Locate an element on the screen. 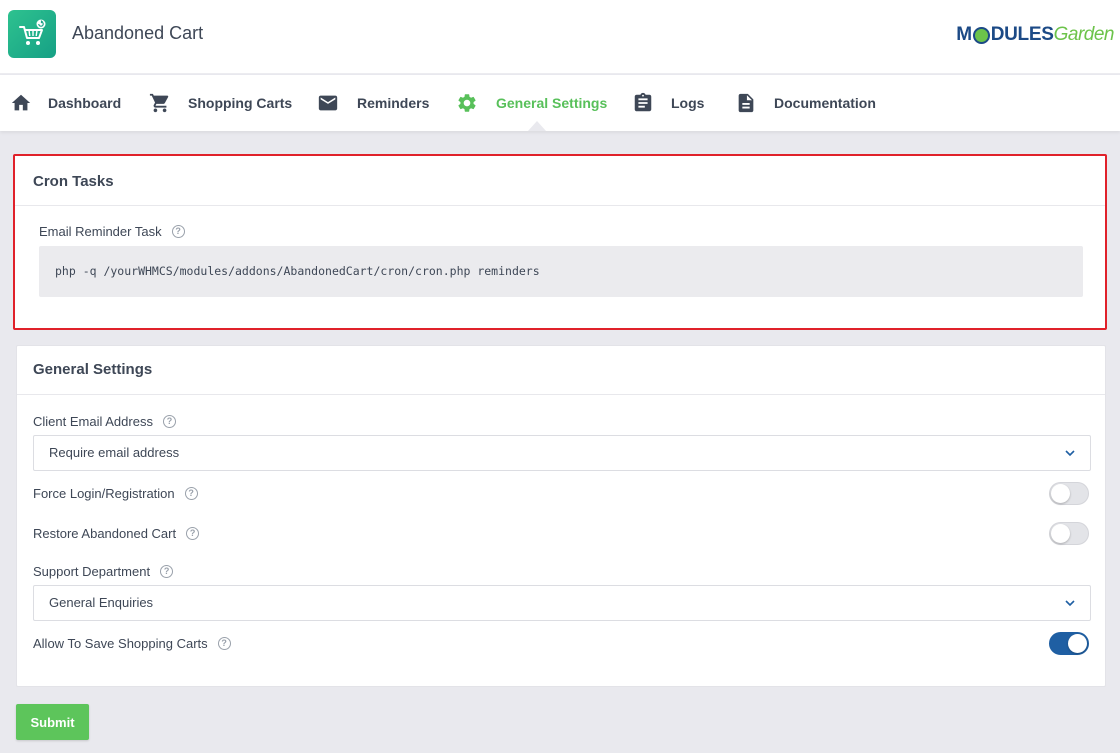  nav-item-reminders: Reminders is located at coordinates (373, 103).